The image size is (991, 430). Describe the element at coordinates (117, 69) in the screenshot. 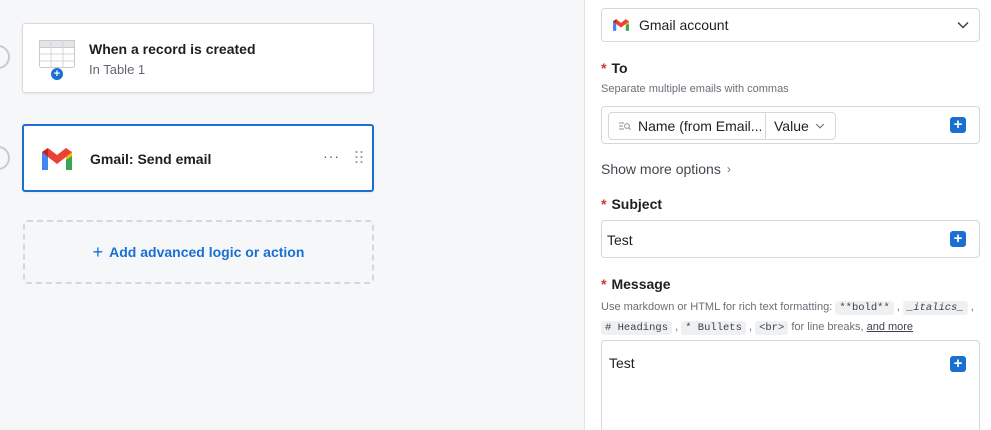

I see `trigger-subtitle: In Table 1` at that location.